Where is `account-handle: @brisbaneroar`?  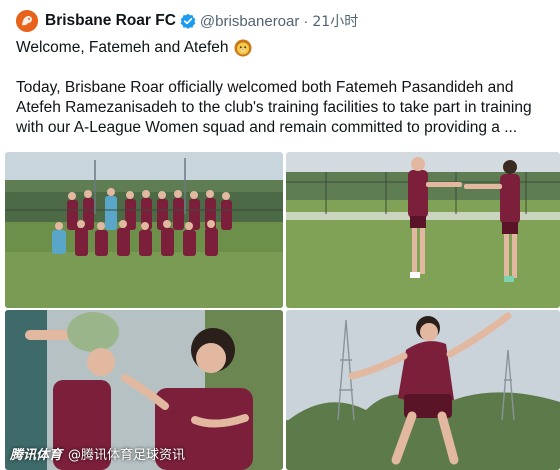
account-handle: @brisbaneroar is located at coordinates (249, 21).